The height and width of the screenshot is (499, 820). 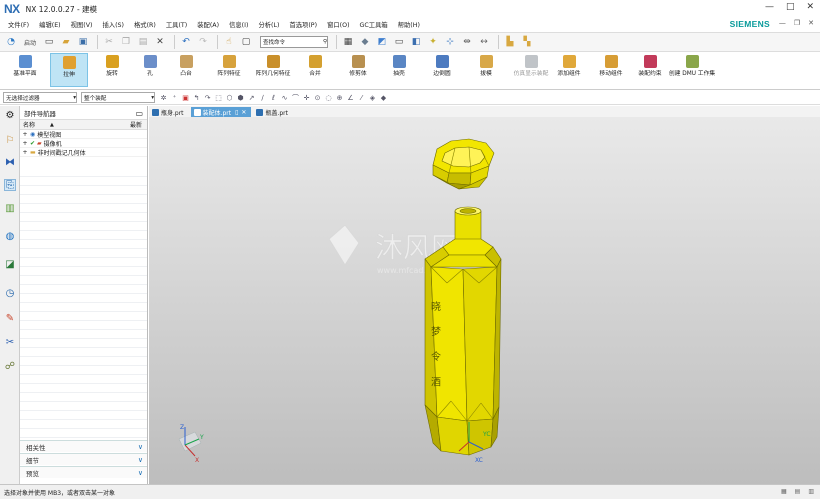 I want to click on status-grid-icon: ▦, so click(x=784, y=491).